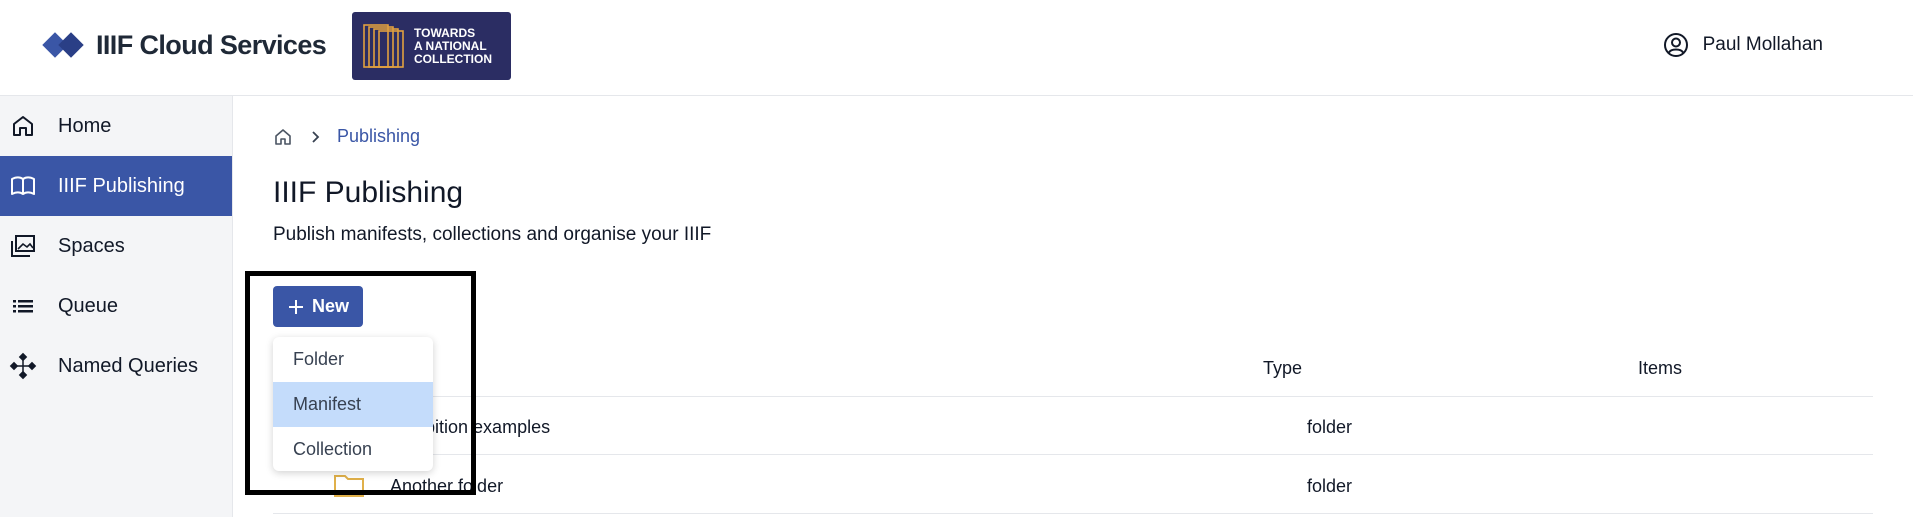 The width and height of the screenshot is (1913, 517). Describe the element at coordinates (1762, 44) in the screenshot. I see `user-name: Paul Mollahan` at that location.